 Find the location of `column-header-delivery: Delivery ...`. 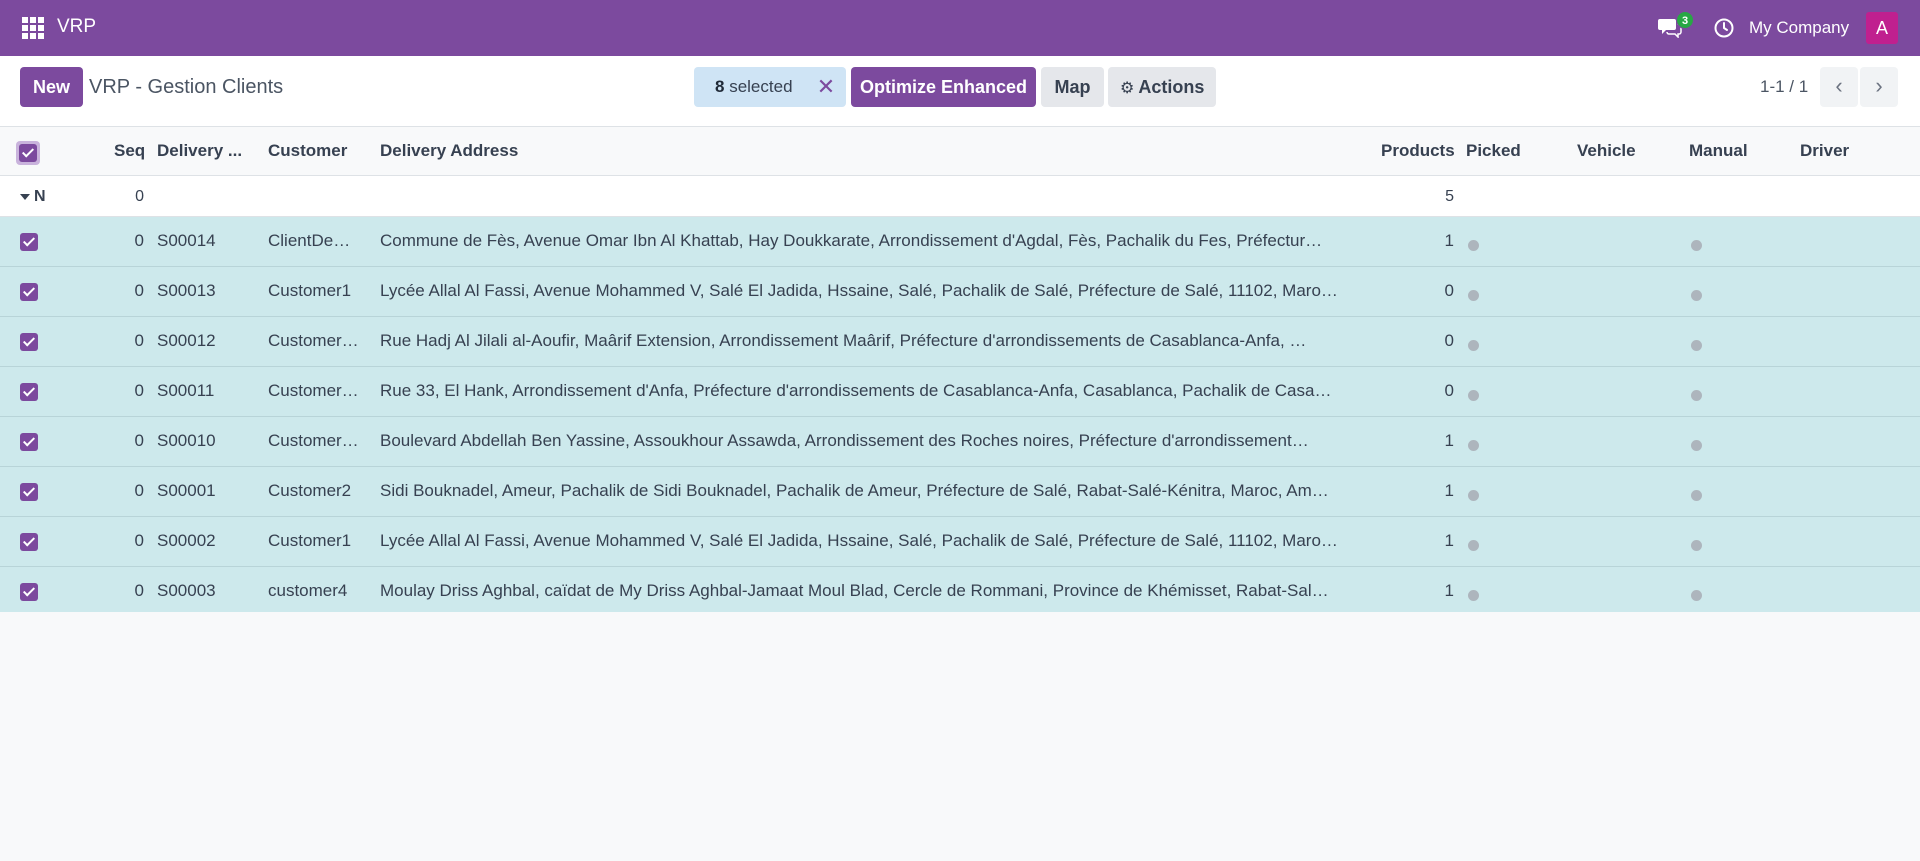

column-header-delivery: Delivery ... is located at coordinates (199, 151).